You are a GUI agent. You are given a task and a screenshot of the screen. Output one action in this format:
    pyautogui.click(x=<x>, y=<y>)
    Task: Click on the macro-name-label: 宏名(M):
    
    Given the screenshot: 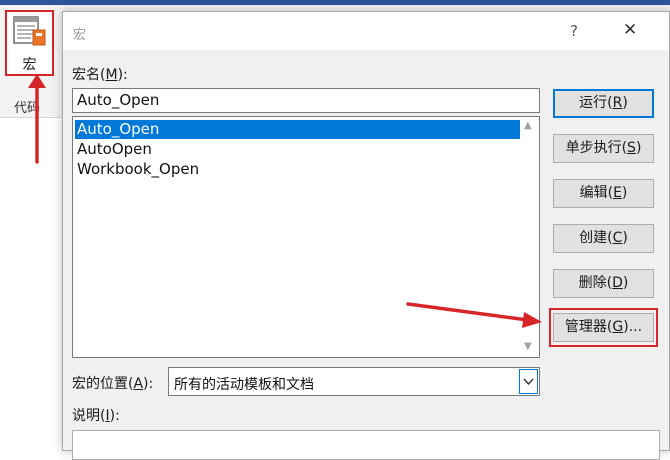 What is the action you would take?
    pyautogui.click(x=100, y=74)
    